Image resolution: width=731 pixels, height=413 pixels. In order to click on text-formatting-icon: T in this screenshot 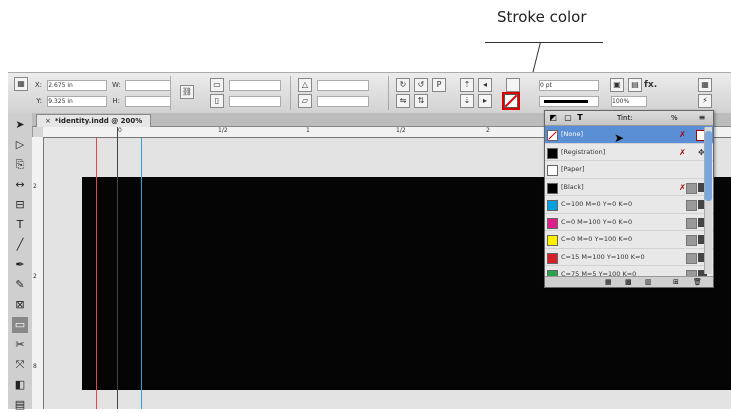, I will do `click(580, 118)`.